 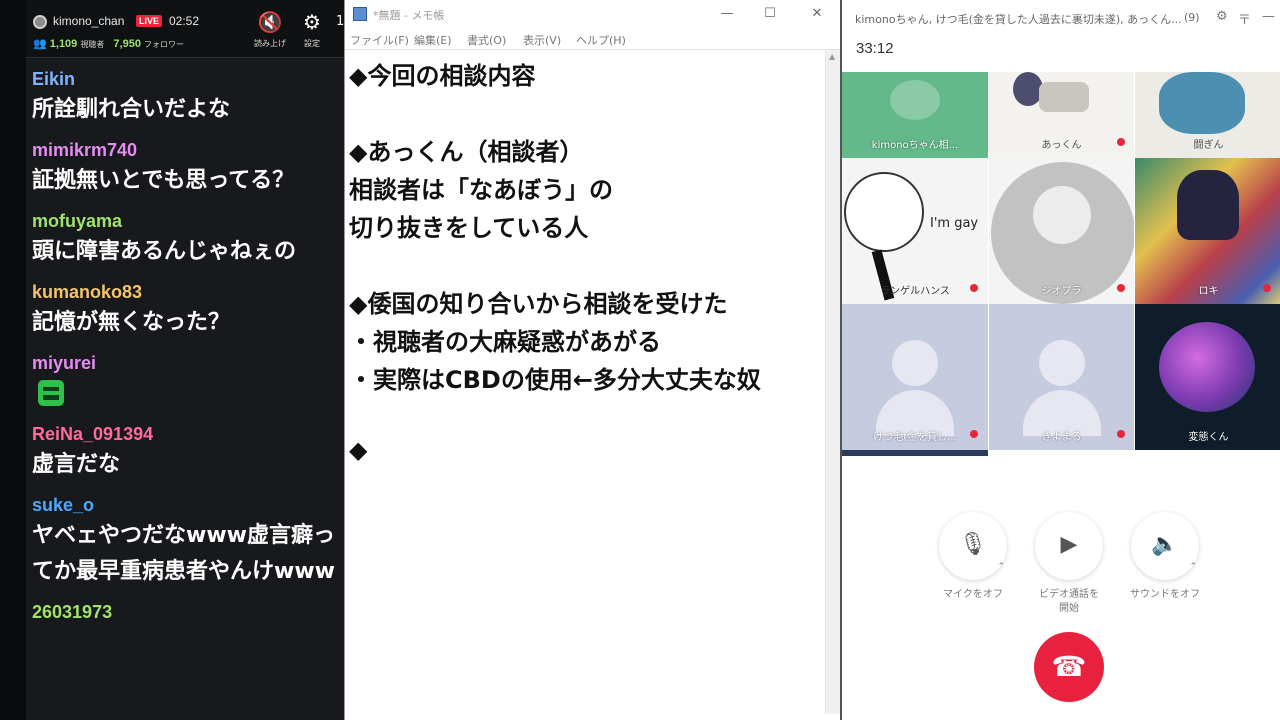 I want to click on sound-toggle-button: 🔈 ⌃ サウンドをオフ, so click(x=1165, y=557).